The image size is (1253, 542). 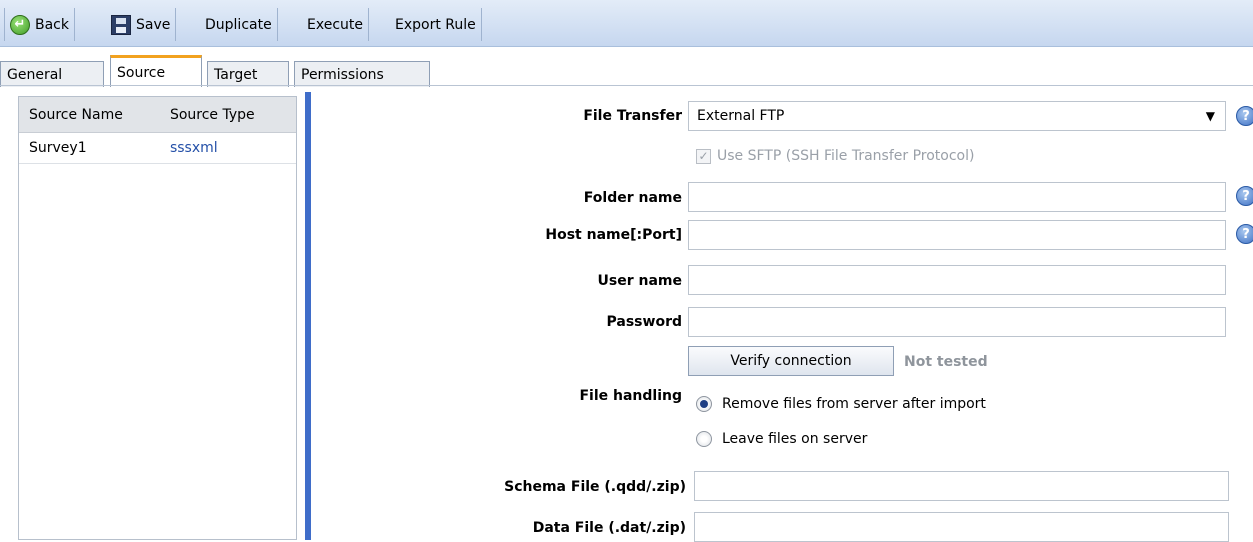 I want to click on sftp-checkbox: ✓, so click(x=703, y=156).